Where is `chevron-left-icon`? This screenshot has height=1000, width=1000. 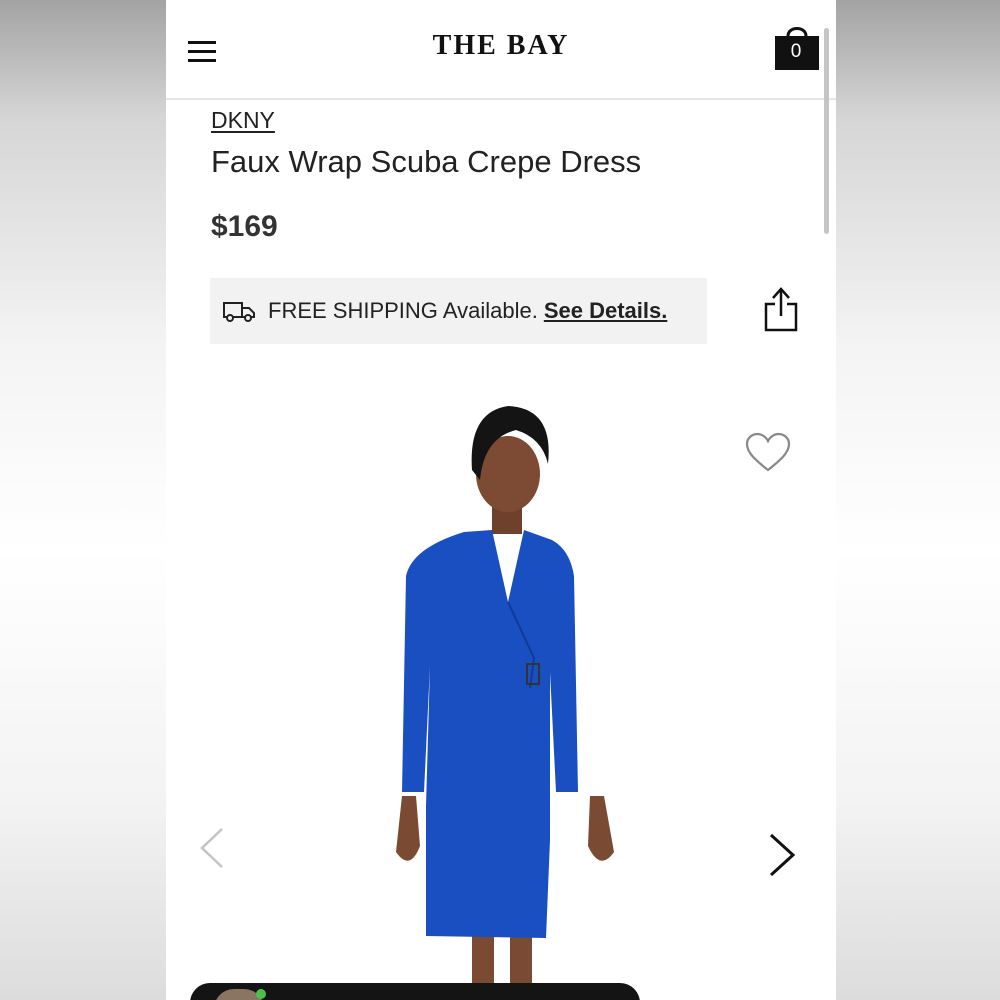 chevron-left-icon is located at coordinates (211, 848).